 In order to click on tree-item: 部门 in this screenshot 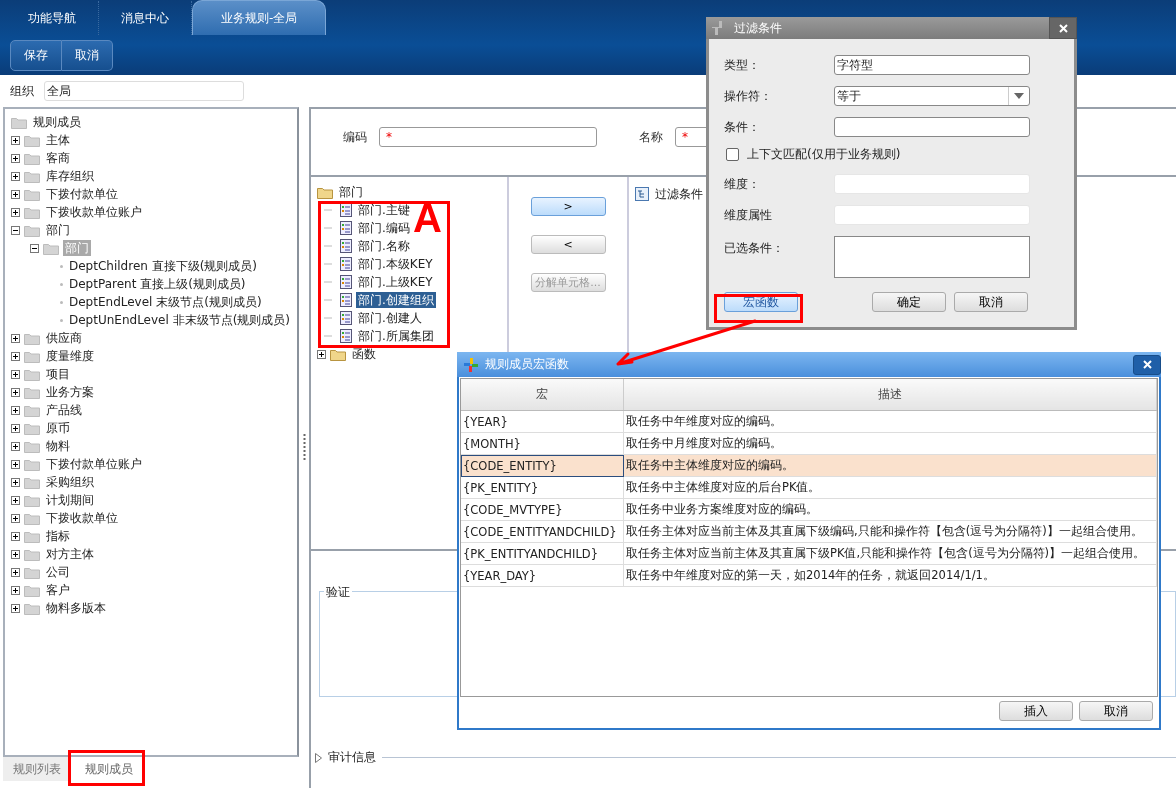, I will do `click(58, 230)`.